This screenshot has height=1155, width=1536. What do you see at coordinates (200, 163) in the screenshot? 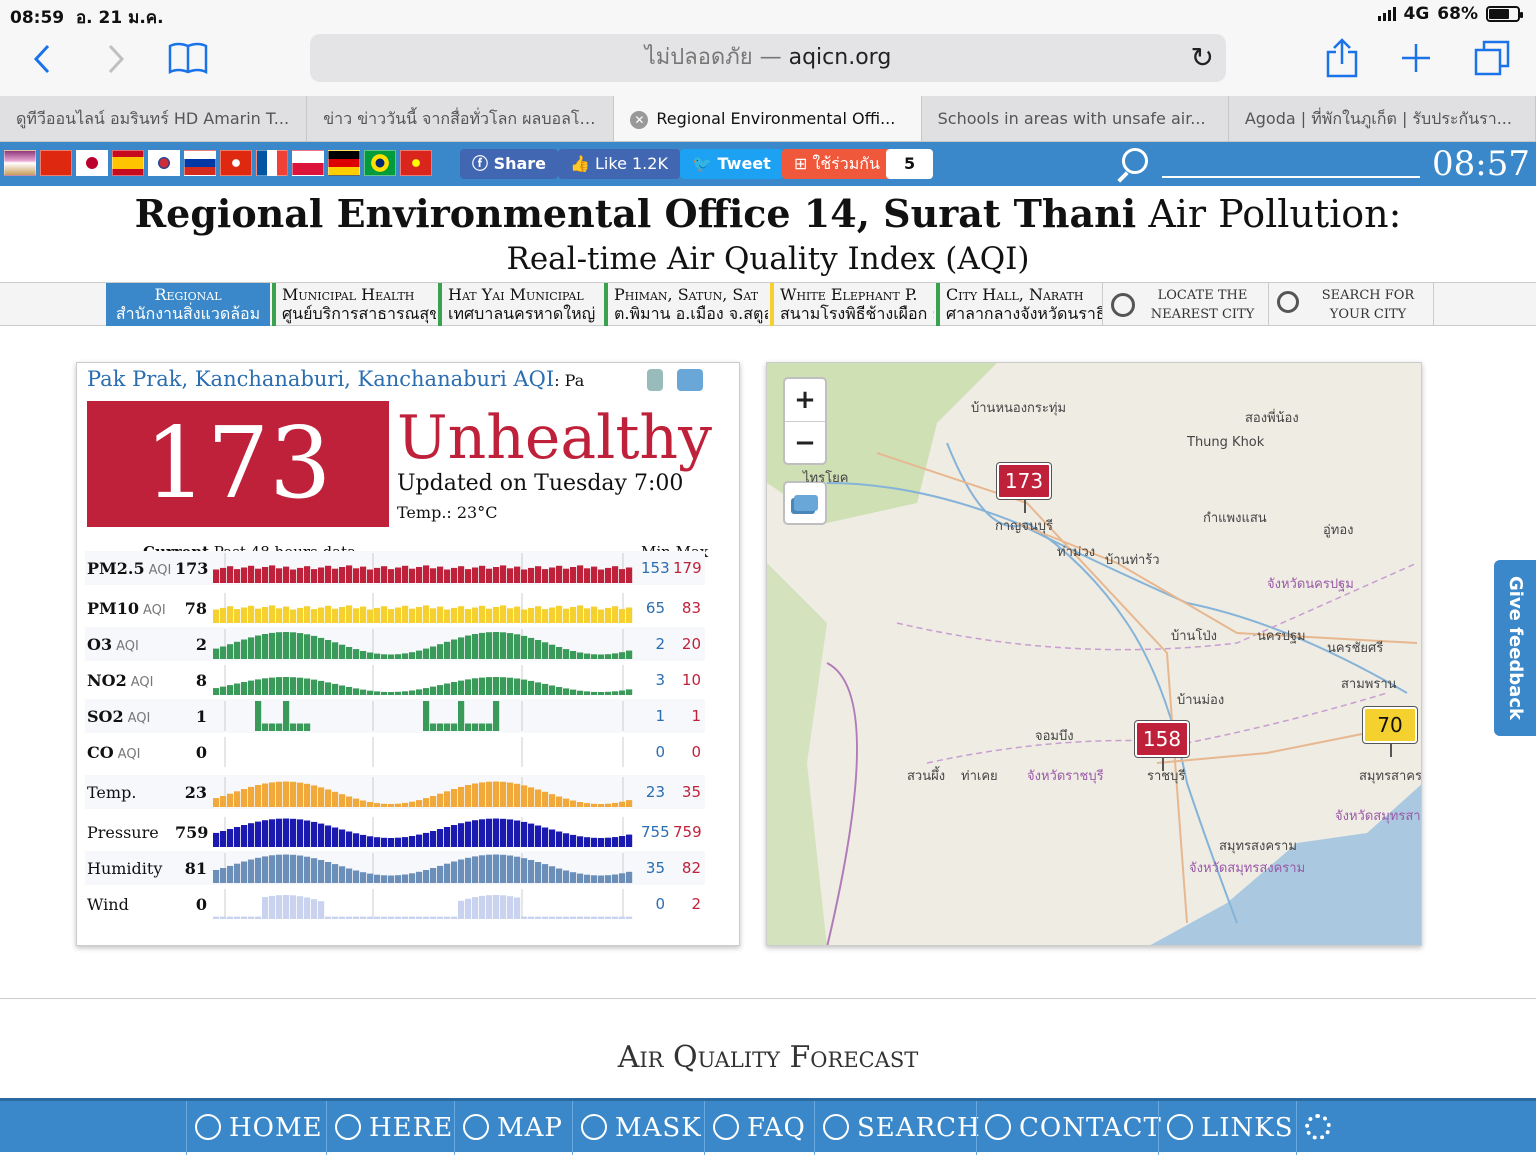
I see `flag-russia-icon` at bounding box center [200, 163].